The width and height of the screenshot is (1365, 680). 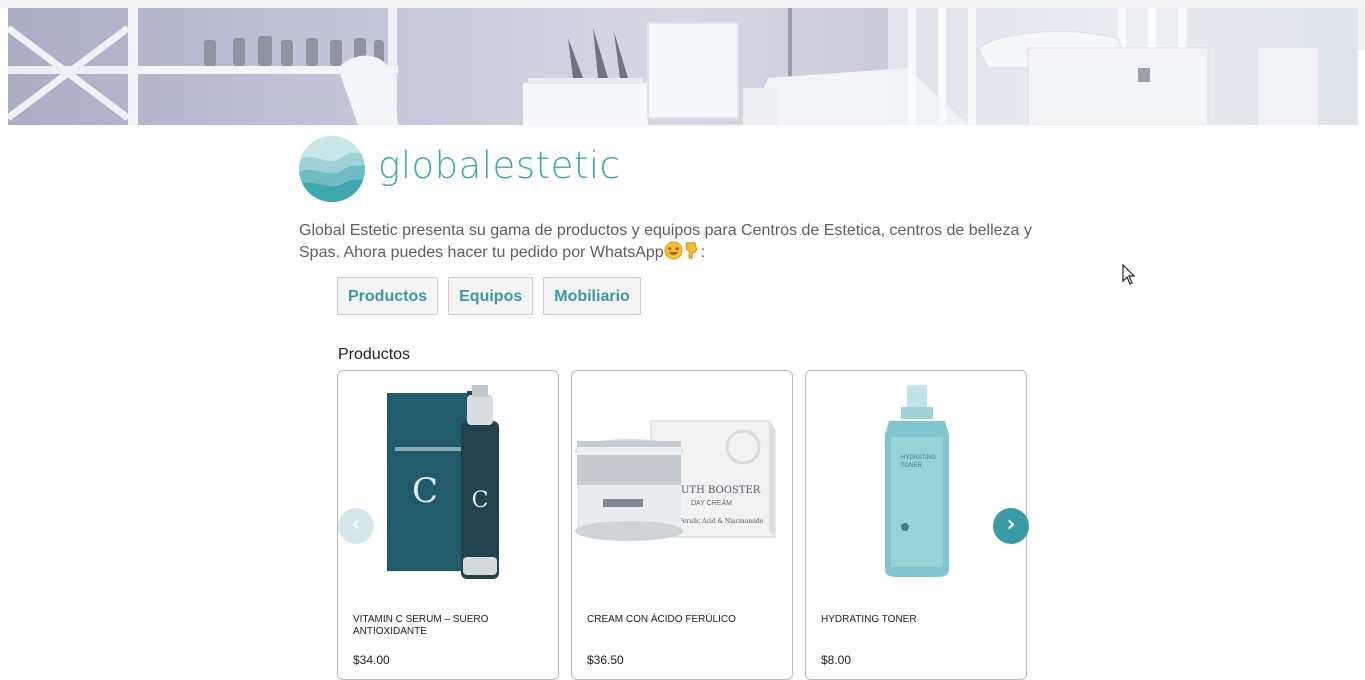 I want to click on serum-bottle-image: C C, so click(x=443, y=482).